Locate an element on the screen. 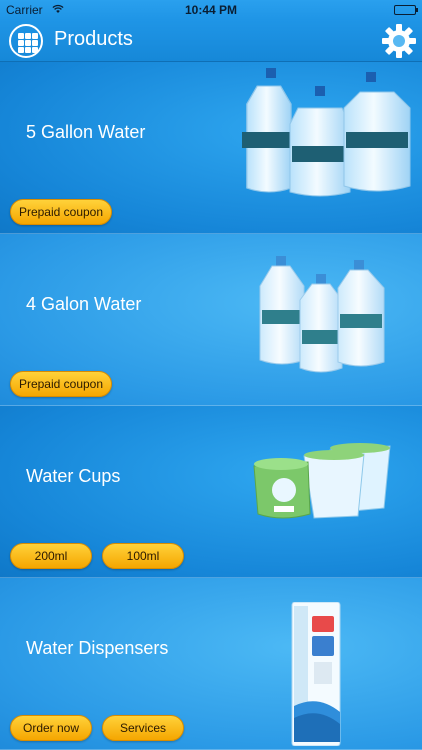  product-title: Water Cups is located at coordinates (73, 476).